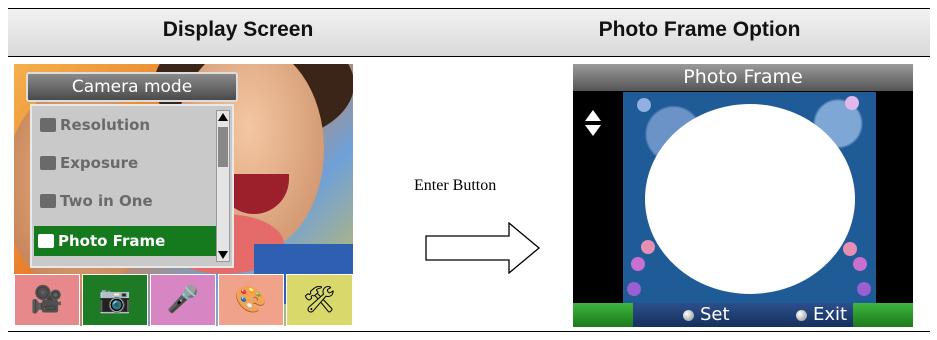  I want to click on tab-palette: 🎨, so click(251, 300).